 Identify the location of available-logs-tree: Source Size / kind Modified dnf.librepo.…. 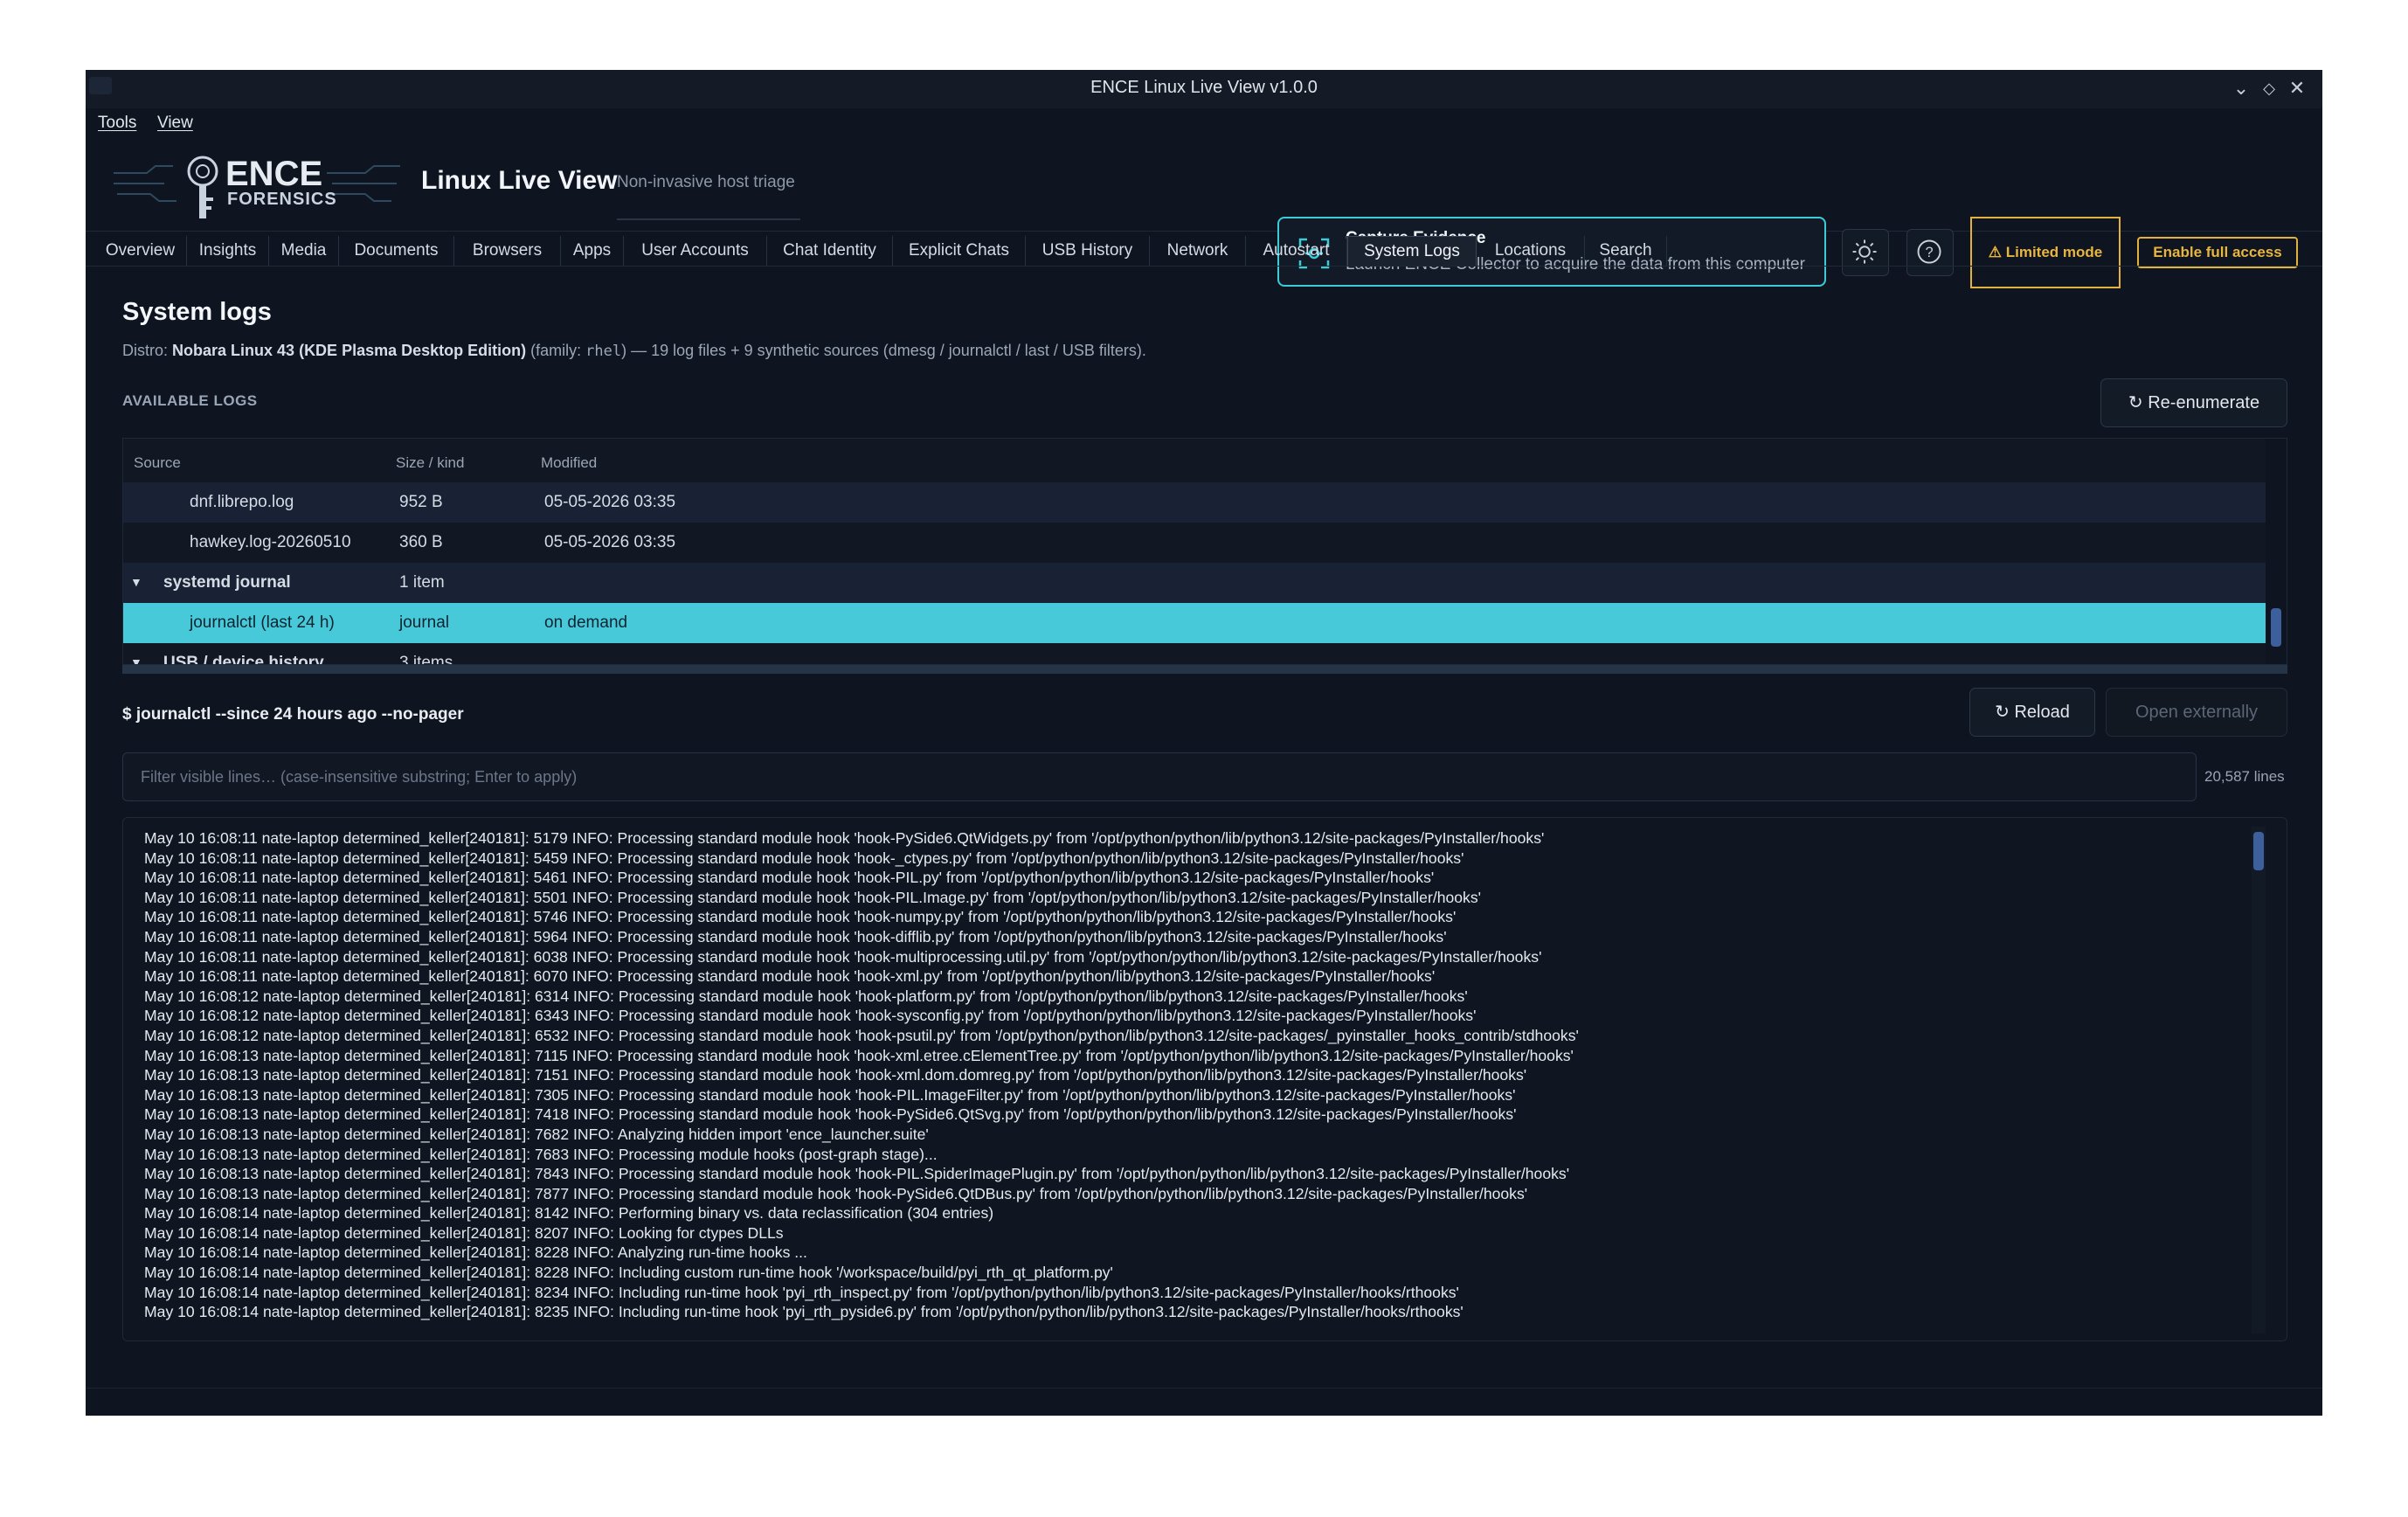
(1204, 552).